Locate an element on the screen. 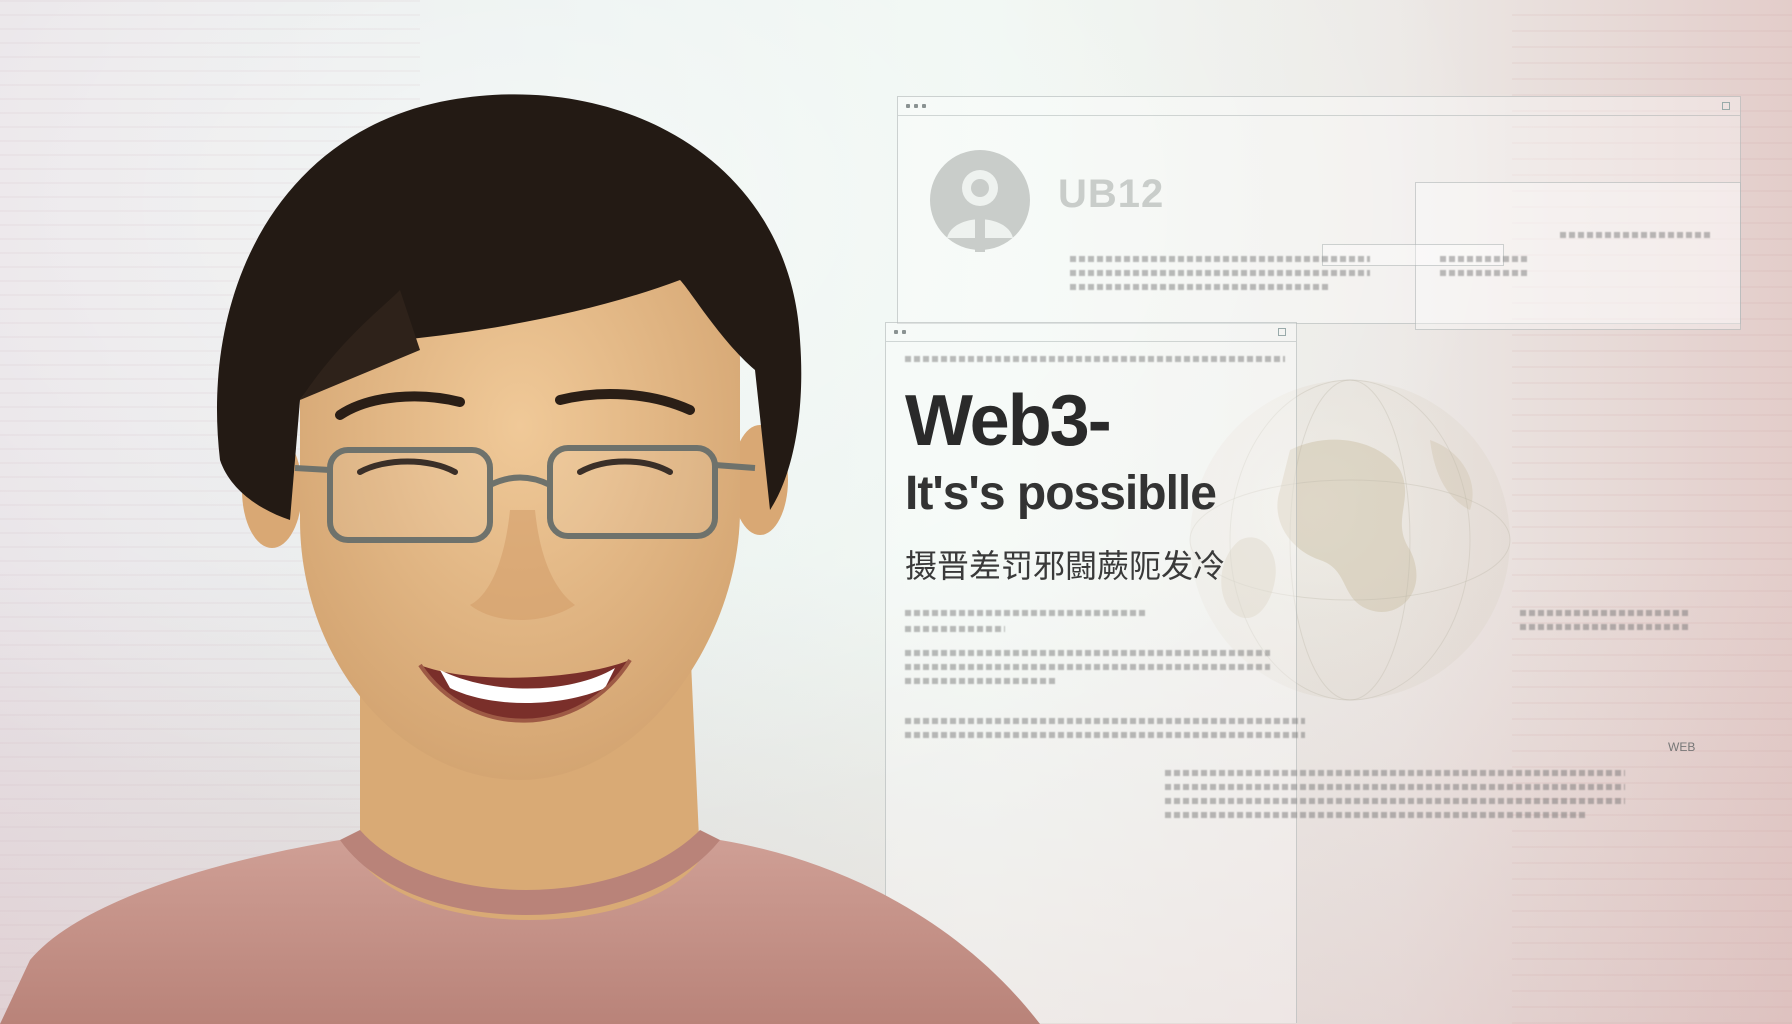 The height and width of the screenshot is (1024, 1792). logo-text: UB12 is located at coordinates (1111, 194).